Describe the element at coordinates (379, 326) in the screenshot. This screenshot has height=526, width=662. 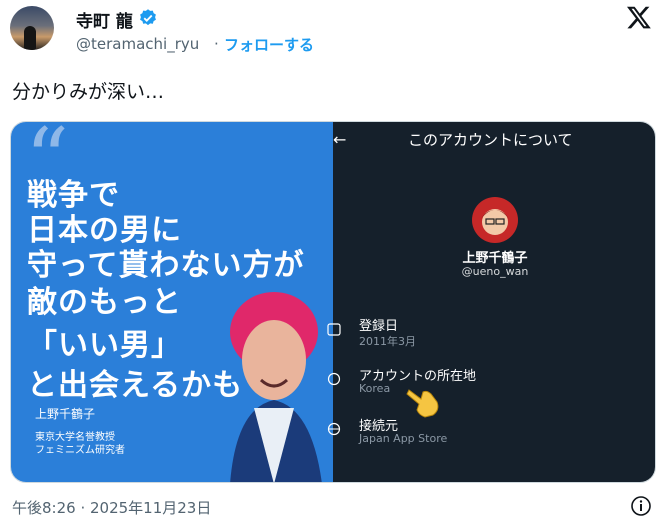
I see `joined-label: 登録日` at that location.